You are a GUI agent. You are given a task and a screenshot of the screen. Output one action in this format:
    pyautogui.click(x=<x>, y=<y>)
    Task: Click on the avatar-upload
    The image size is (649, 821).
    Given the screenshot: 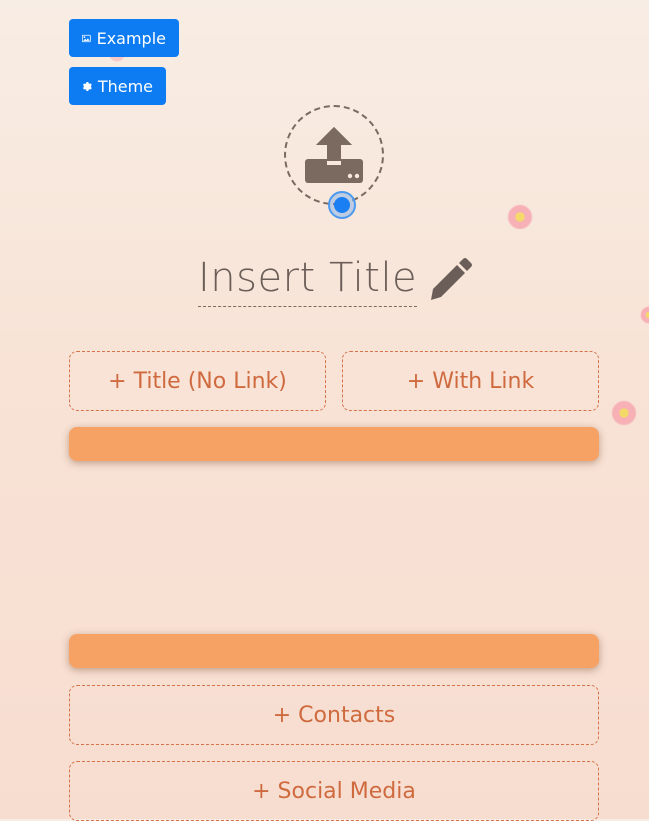 What is the action you would take?
    pyautogui.click(x=334, y=155)
    